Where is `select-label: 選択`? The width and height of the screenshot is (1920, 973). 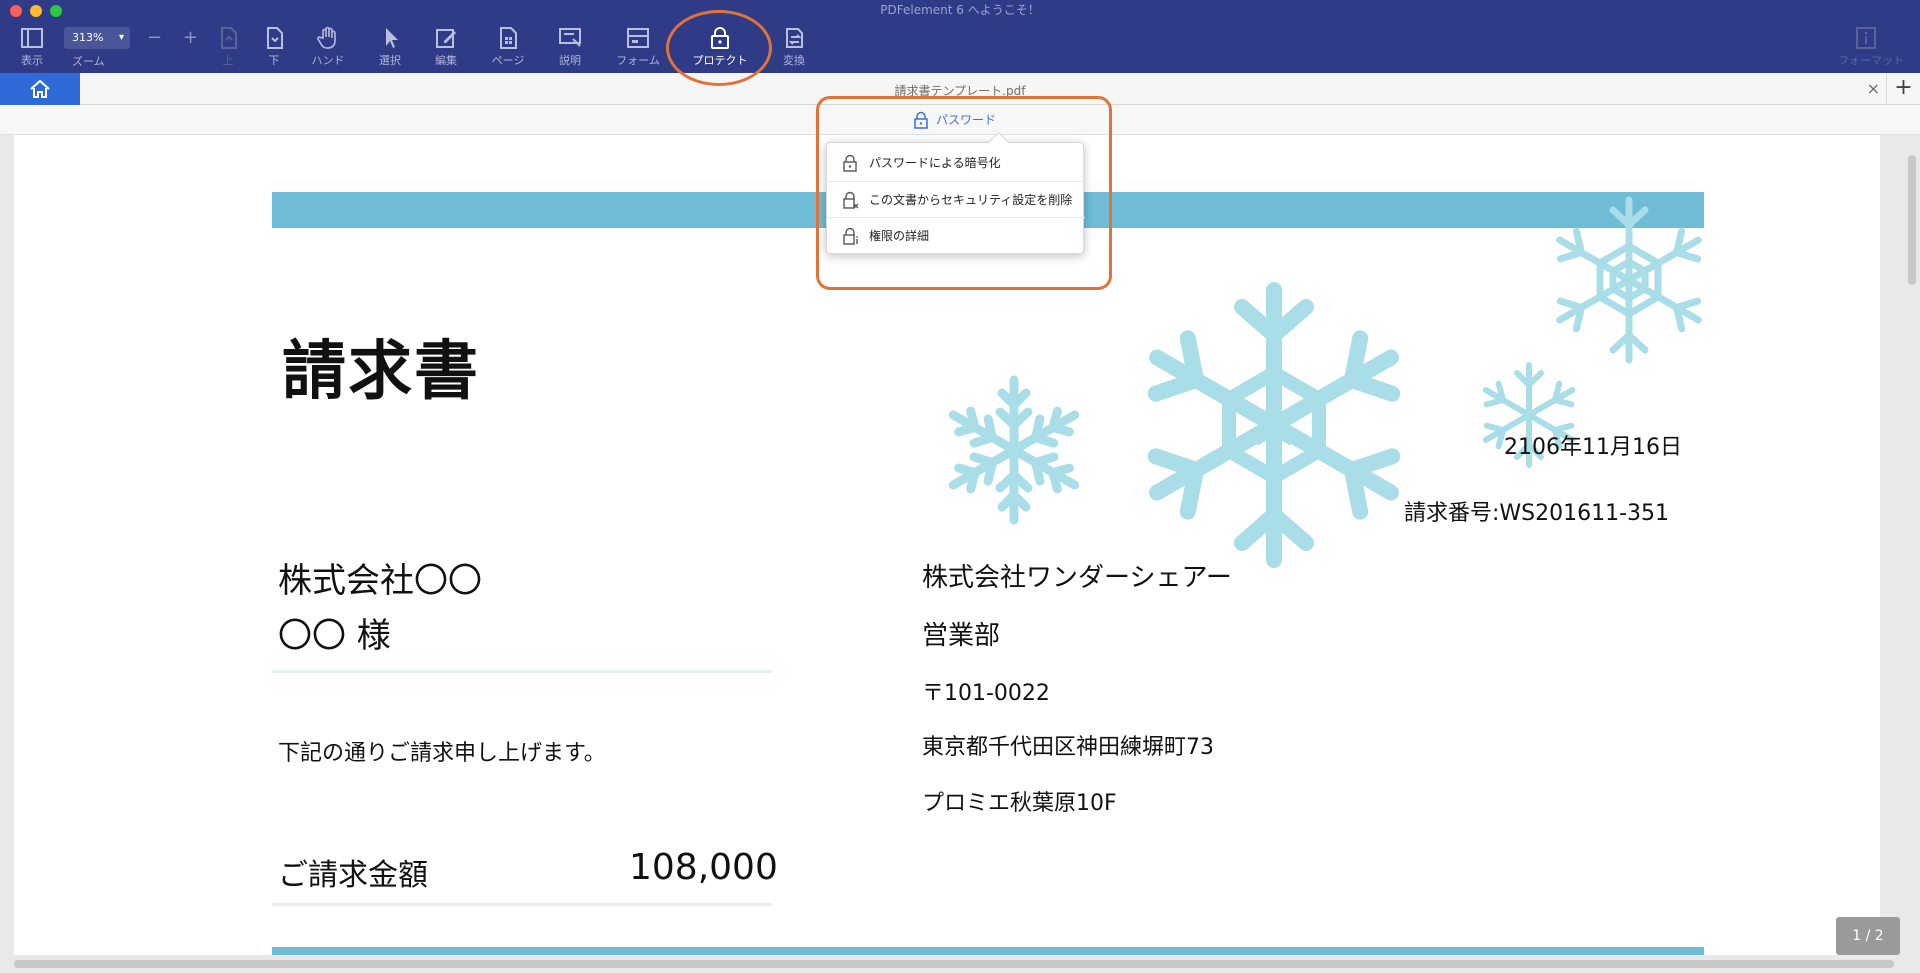 select-label: 選択 is located at coordinates (390, 60).